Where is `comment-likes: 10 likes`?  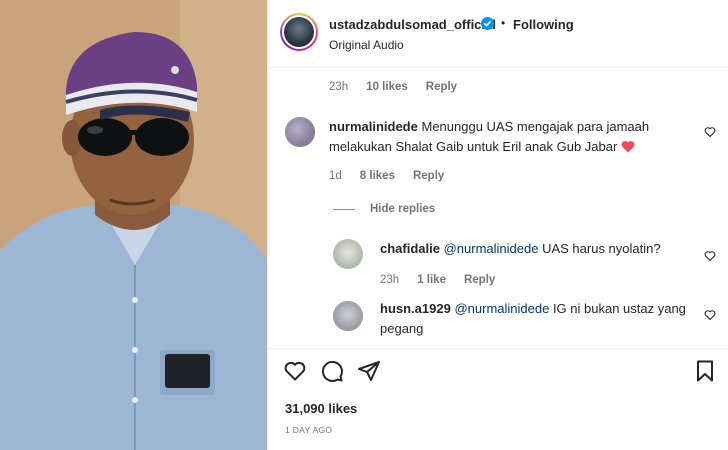 comment-likes: 10 likes is located at coordinates (387, 87).